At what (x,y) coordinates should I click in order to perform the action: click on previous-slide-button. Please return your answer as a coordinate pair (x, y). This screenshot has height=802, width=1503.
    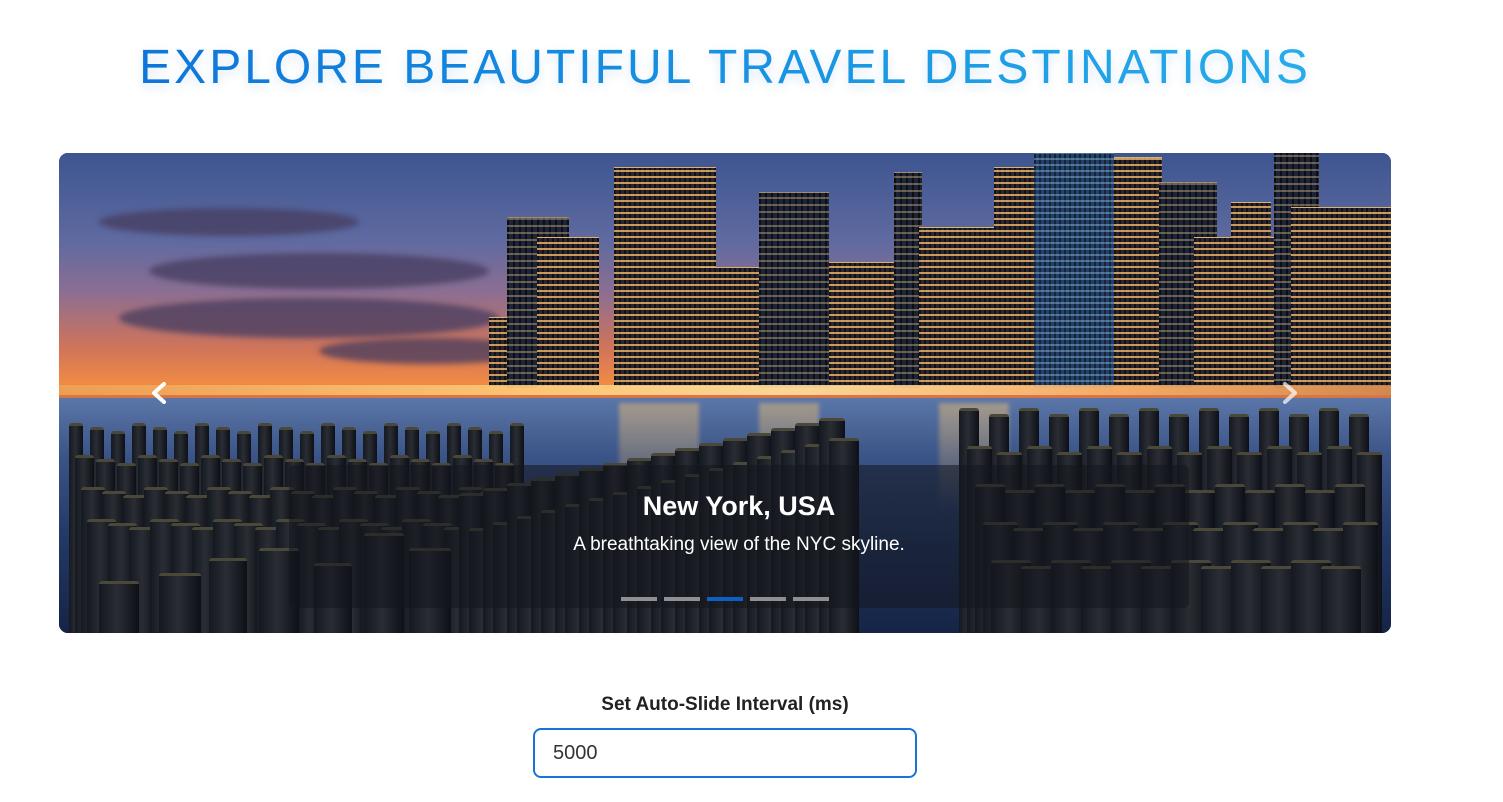
    Looking at the image, I should click on (159, 393).